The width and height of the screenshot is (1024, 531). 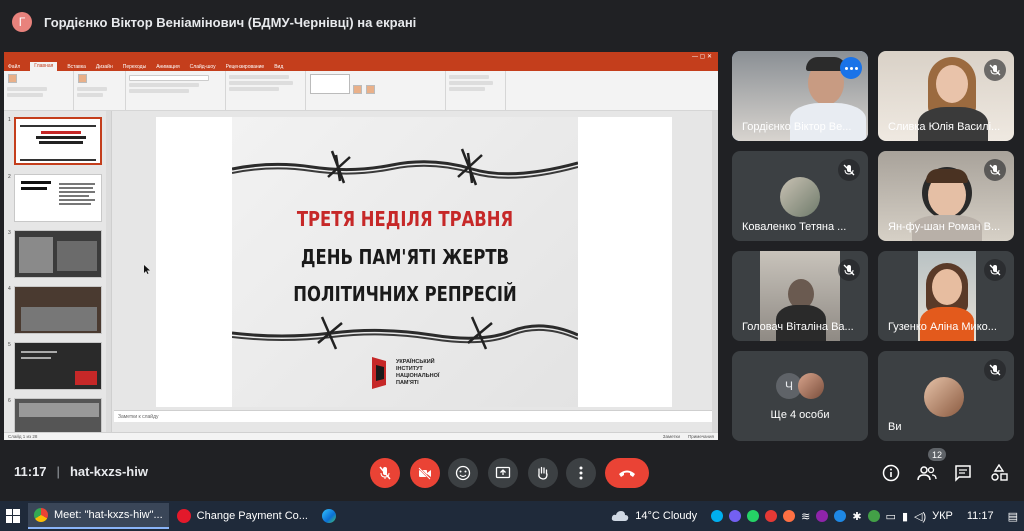 I want to click on info-icon, so click(x=891, y=473).